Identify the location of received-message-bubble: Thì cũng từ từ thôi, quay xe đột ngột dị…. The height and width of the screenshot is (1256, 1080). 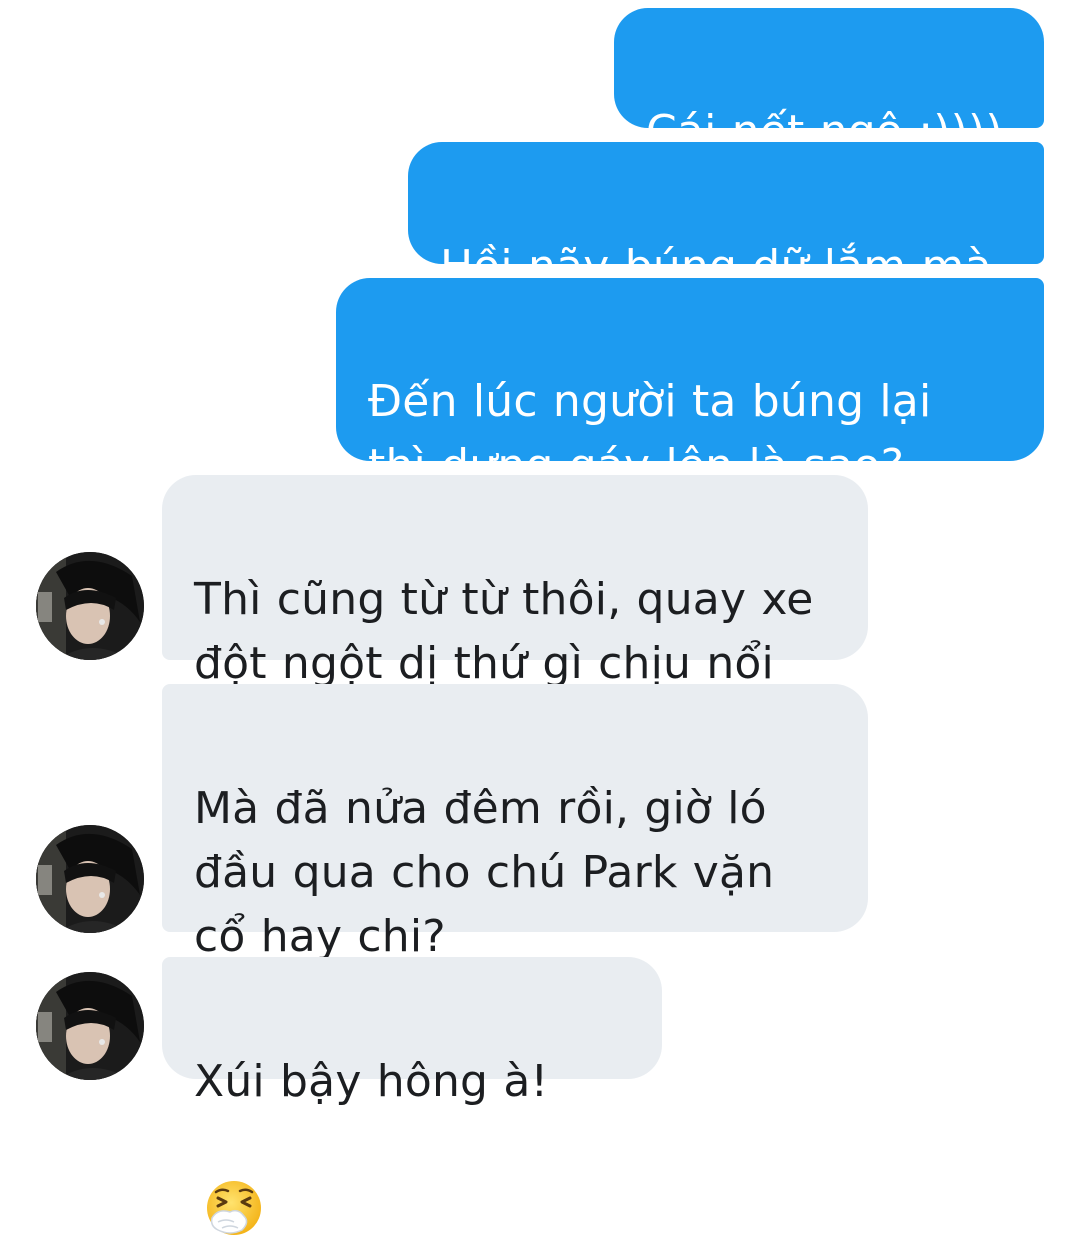
(515, 582).